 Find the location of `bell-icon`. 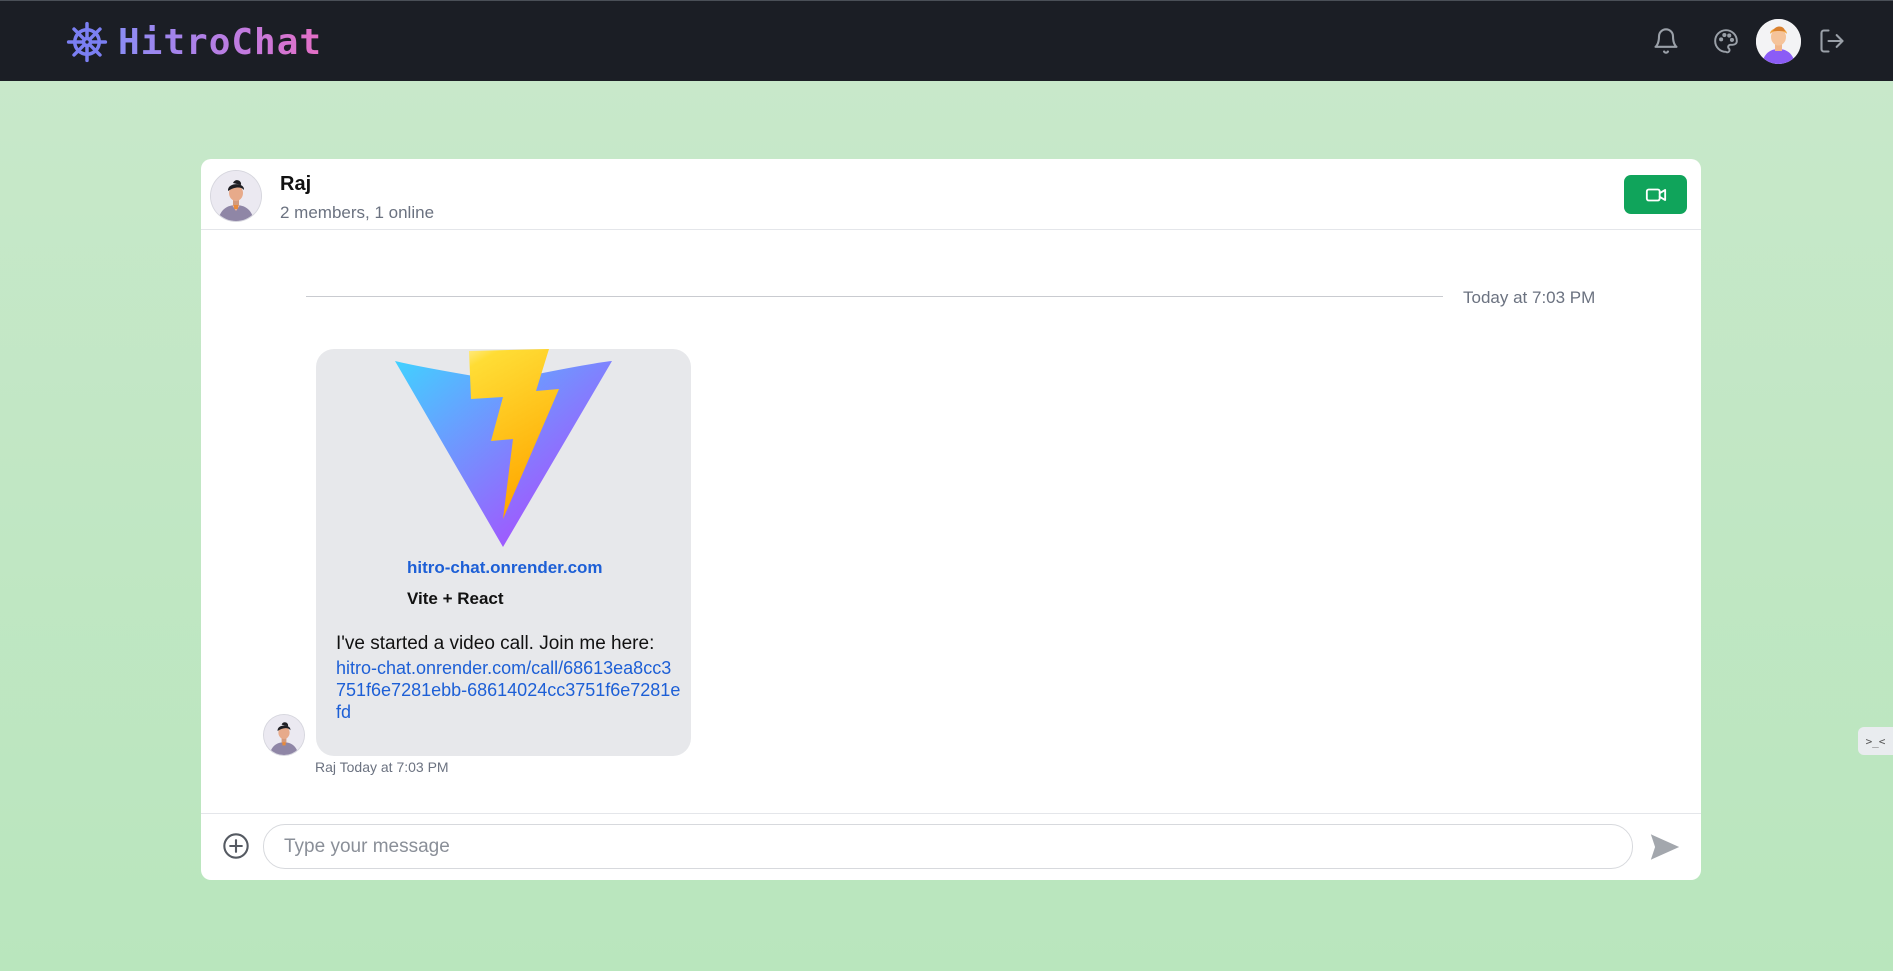

bell-icon is located at coordinates (1666, 41).